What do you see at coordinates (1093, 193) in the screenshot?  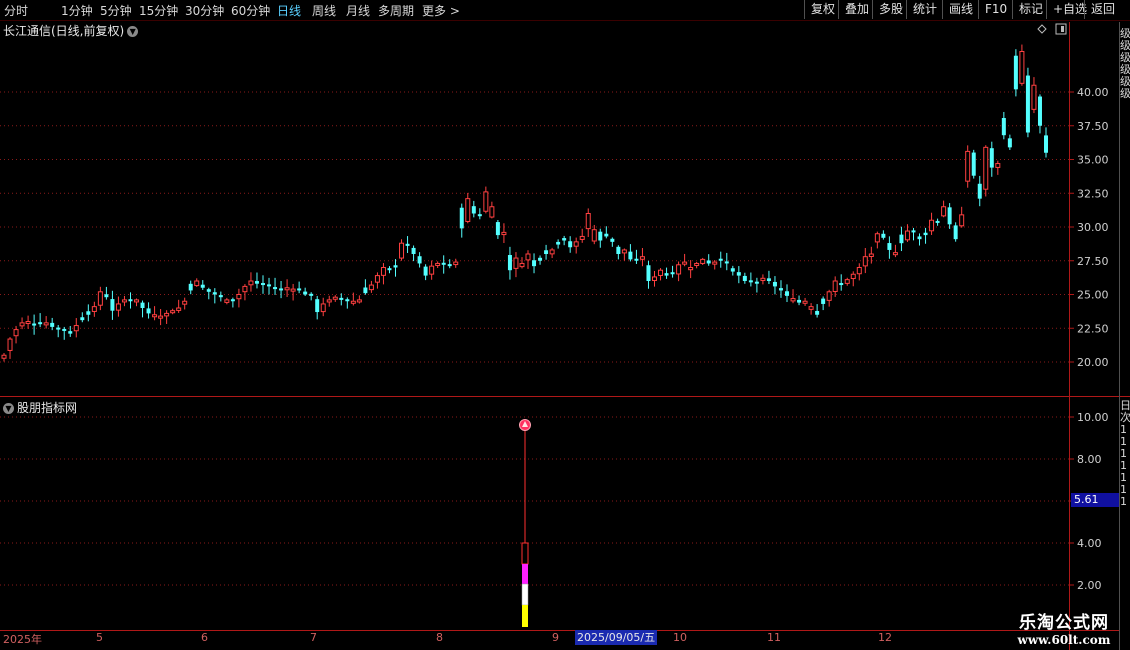 I see `price-tick-label: 32.50` at bounding box center [1093, 193].